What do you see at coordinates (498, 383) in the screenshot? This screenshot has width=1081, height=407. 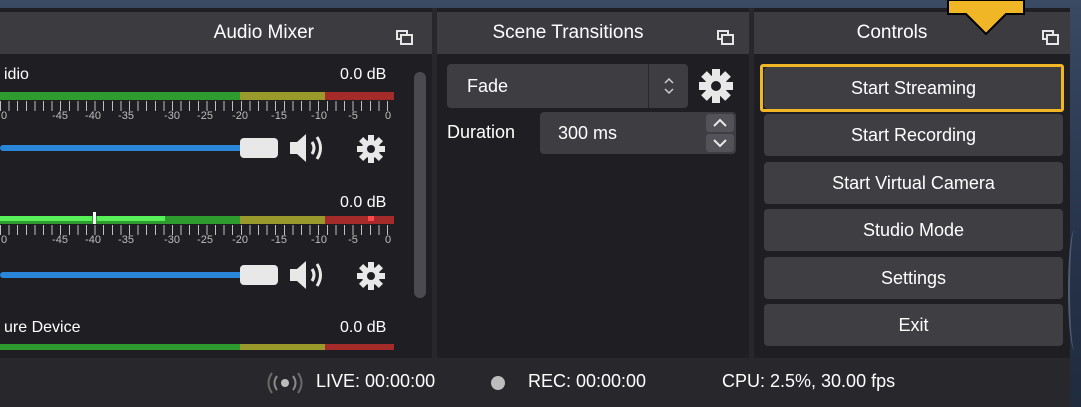 I see `record-dot-icon` at bounding box center [498, 383].